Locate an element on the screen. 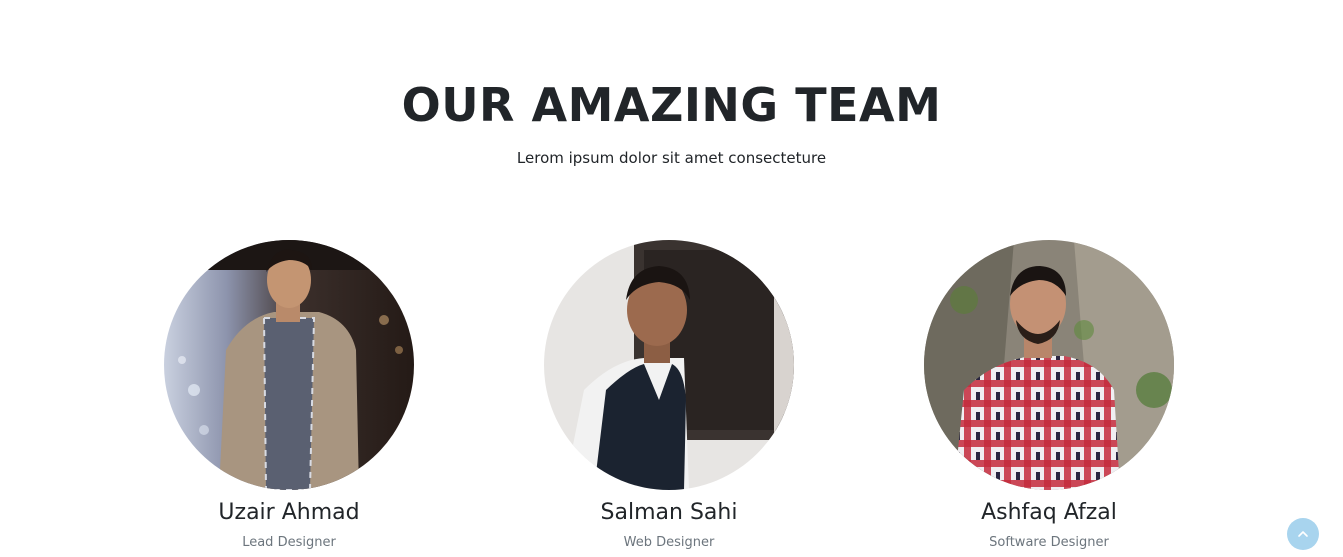 The height and width of the screenshot is (557, 1343). team-member-card: Ashfaq Afzal Software Designer is located at coordinates (1049, 395).